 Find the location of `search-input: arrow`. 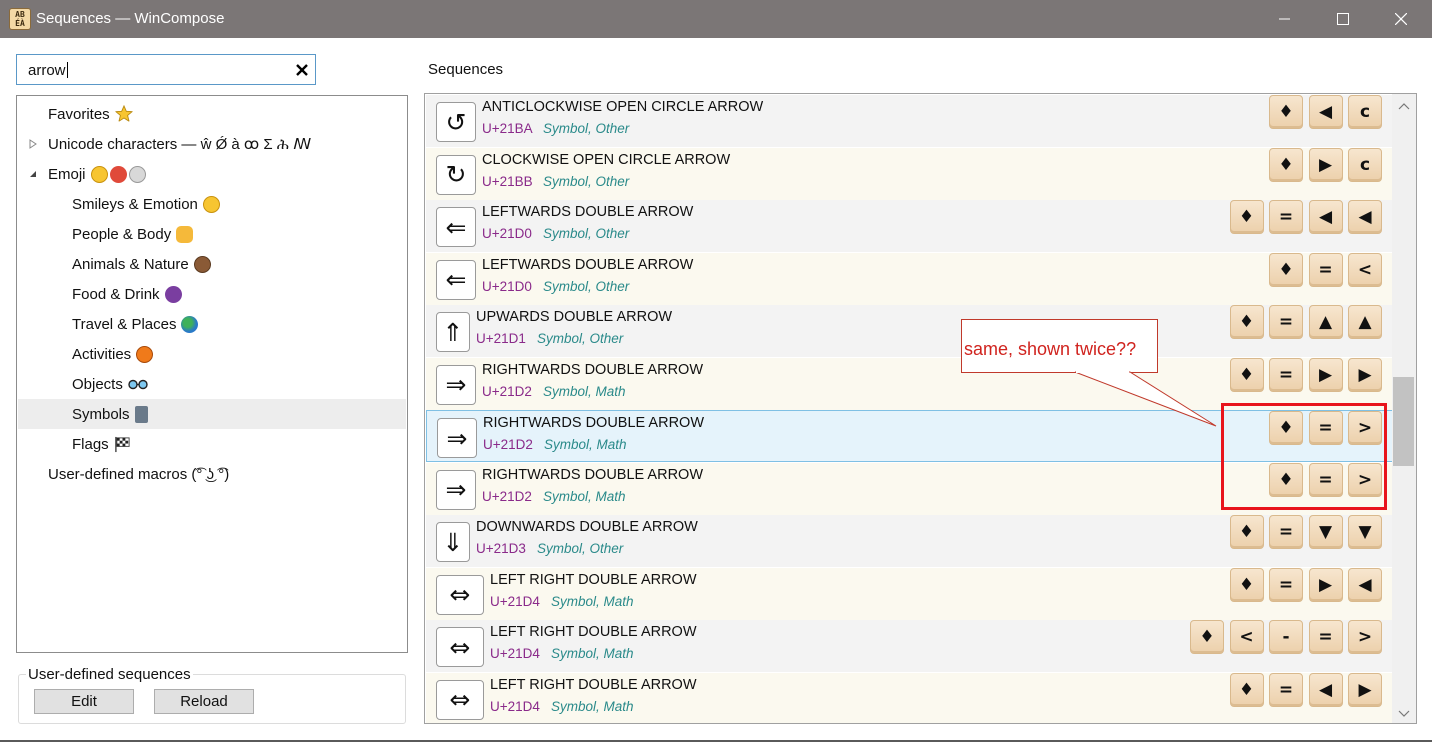

search-input: arrow is located at coordinates (166, 69).